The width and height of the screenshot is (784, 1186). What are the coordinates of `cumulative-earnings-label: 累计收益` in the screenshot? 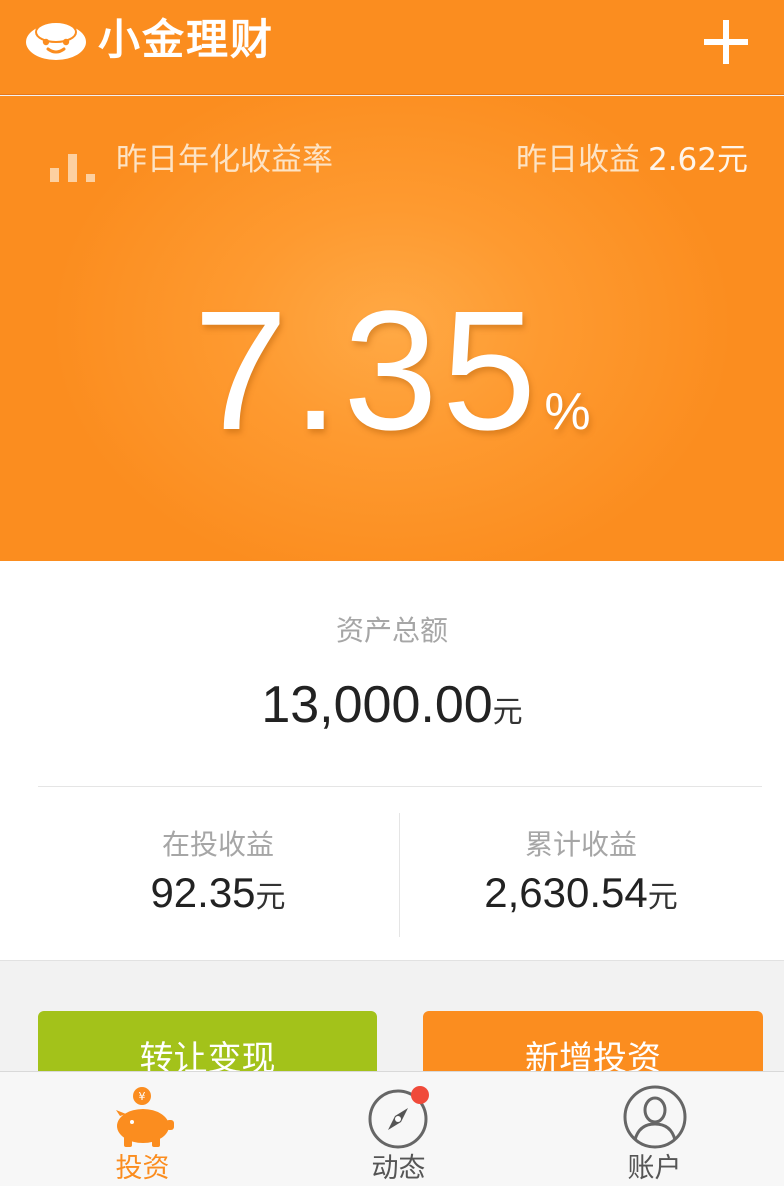 It's located at (580, 844).